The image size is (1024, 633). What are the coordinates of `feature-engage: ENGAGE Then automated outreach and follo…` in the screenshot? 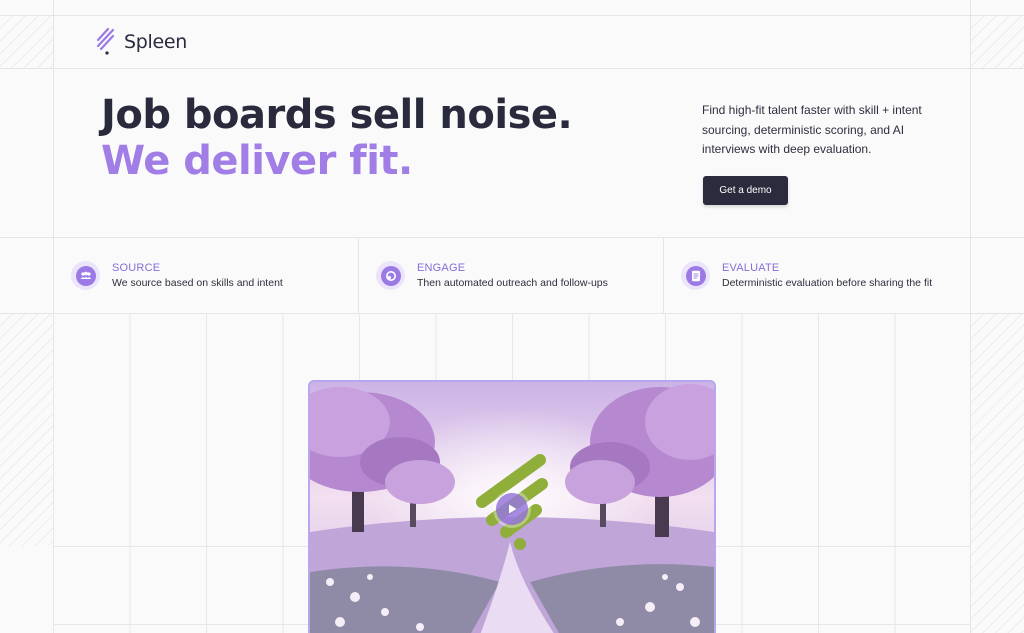 It's located at (510, 275).